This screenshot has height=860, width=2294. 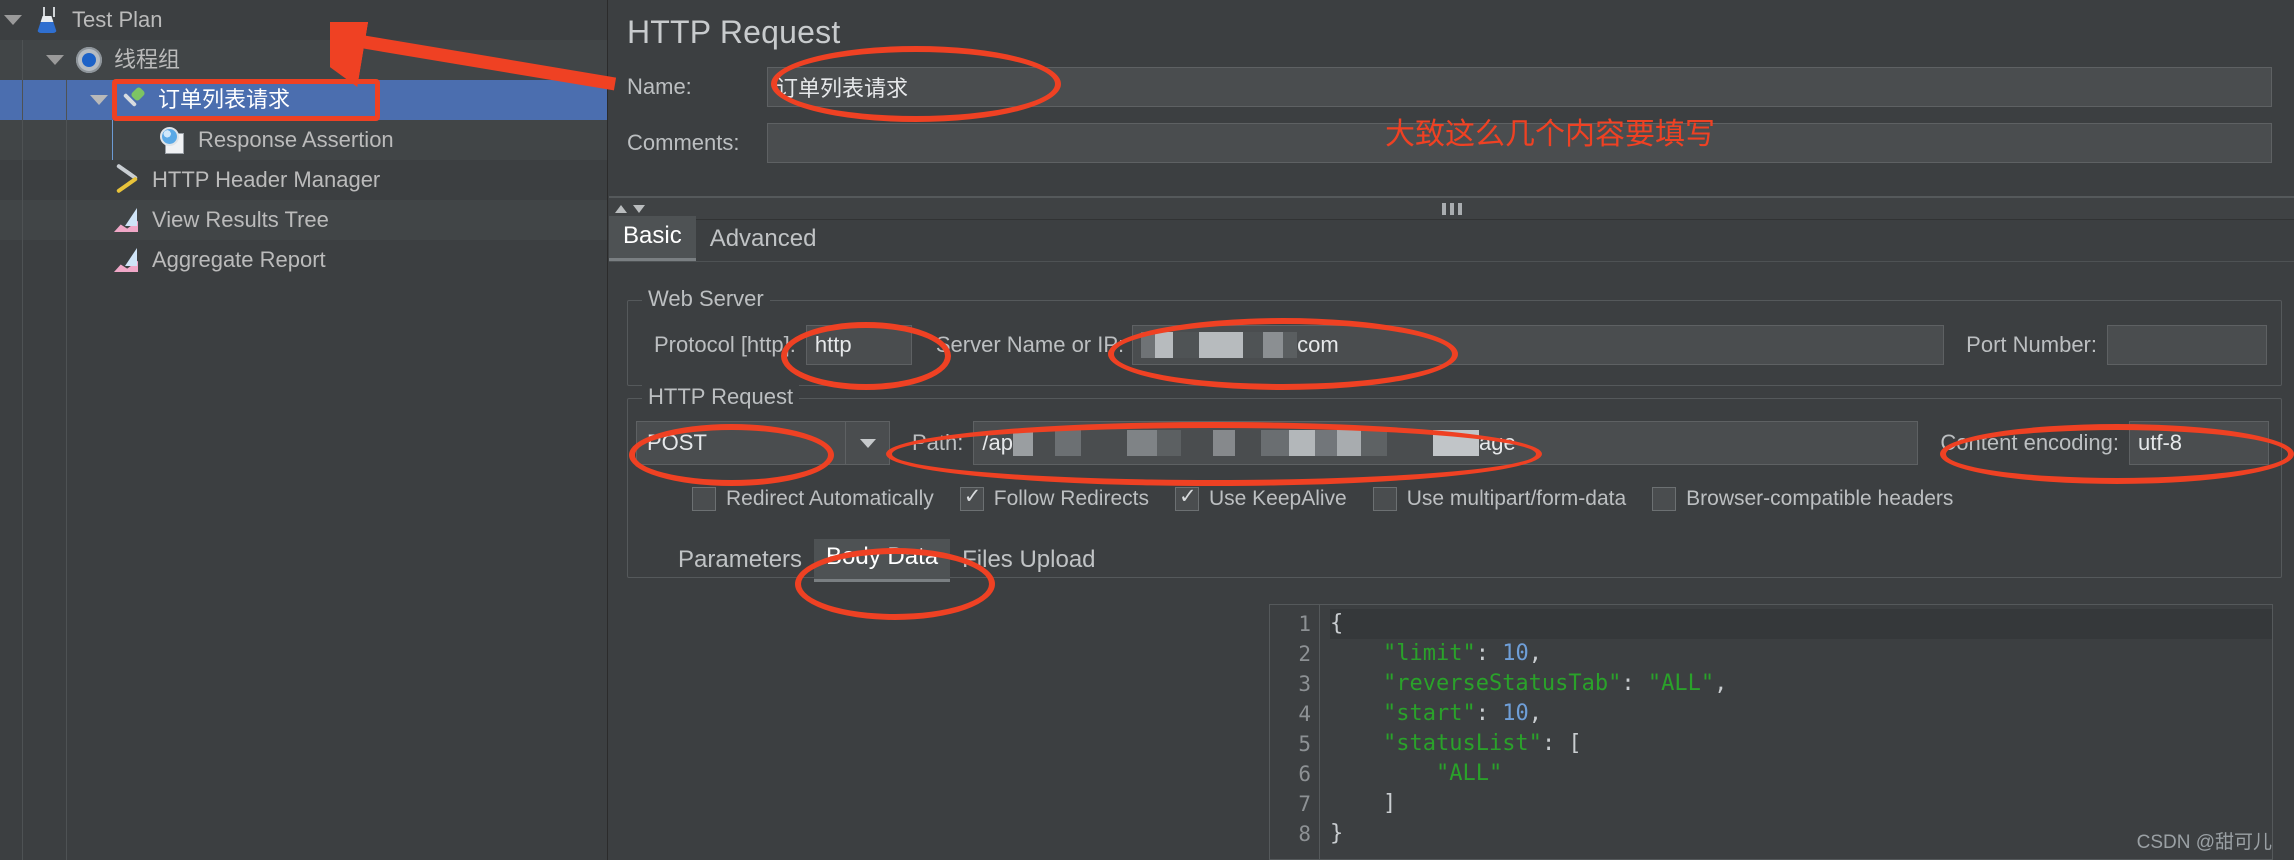 I want to click on checkbox-label: Use multipart/form-data, so click(x=1516, y=498).